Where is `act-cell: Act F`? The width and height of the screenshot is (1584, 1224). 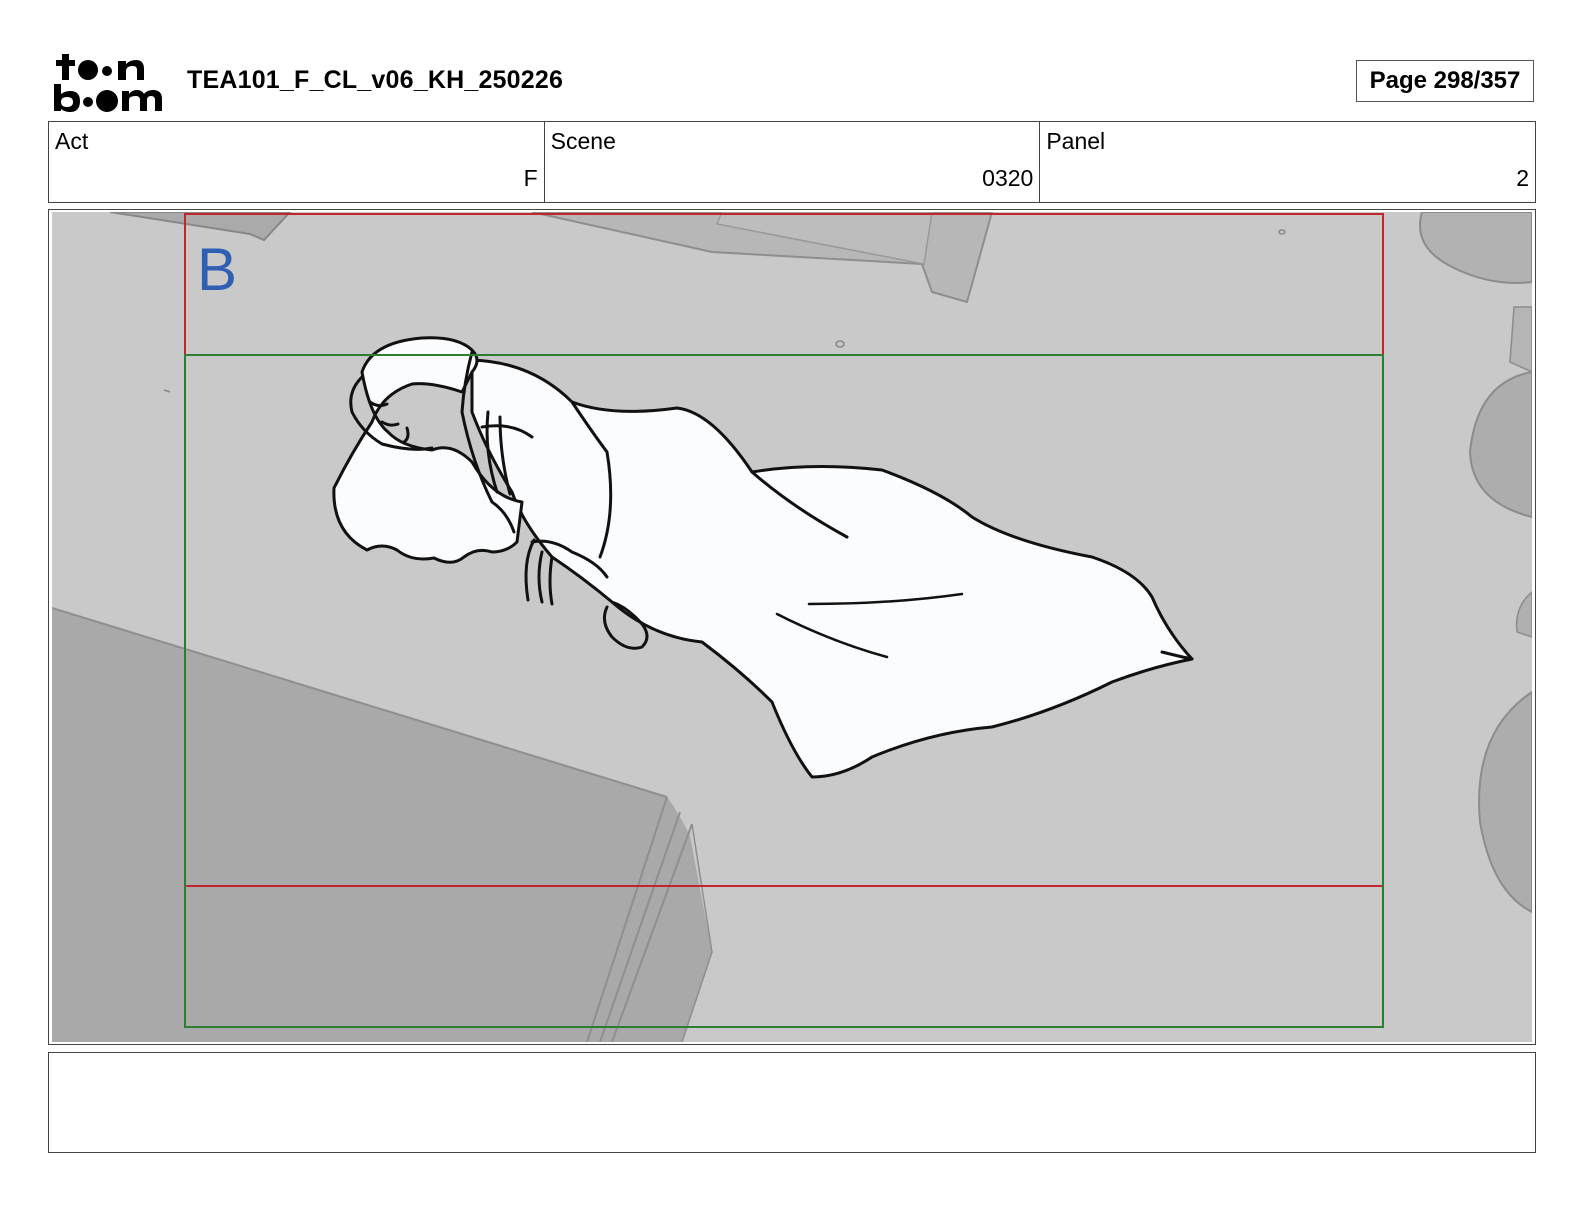 act-cell: Act F is located at coordinates (297, 162).